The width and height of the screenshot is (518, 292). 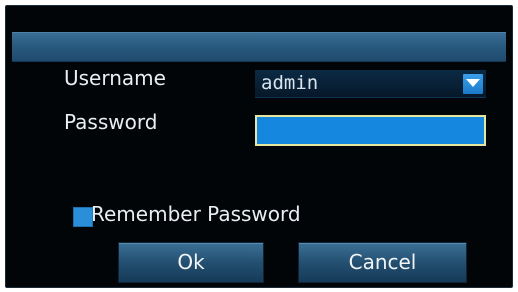 I want to click on cancel-button: Cancel, so click(x=382, y=262).